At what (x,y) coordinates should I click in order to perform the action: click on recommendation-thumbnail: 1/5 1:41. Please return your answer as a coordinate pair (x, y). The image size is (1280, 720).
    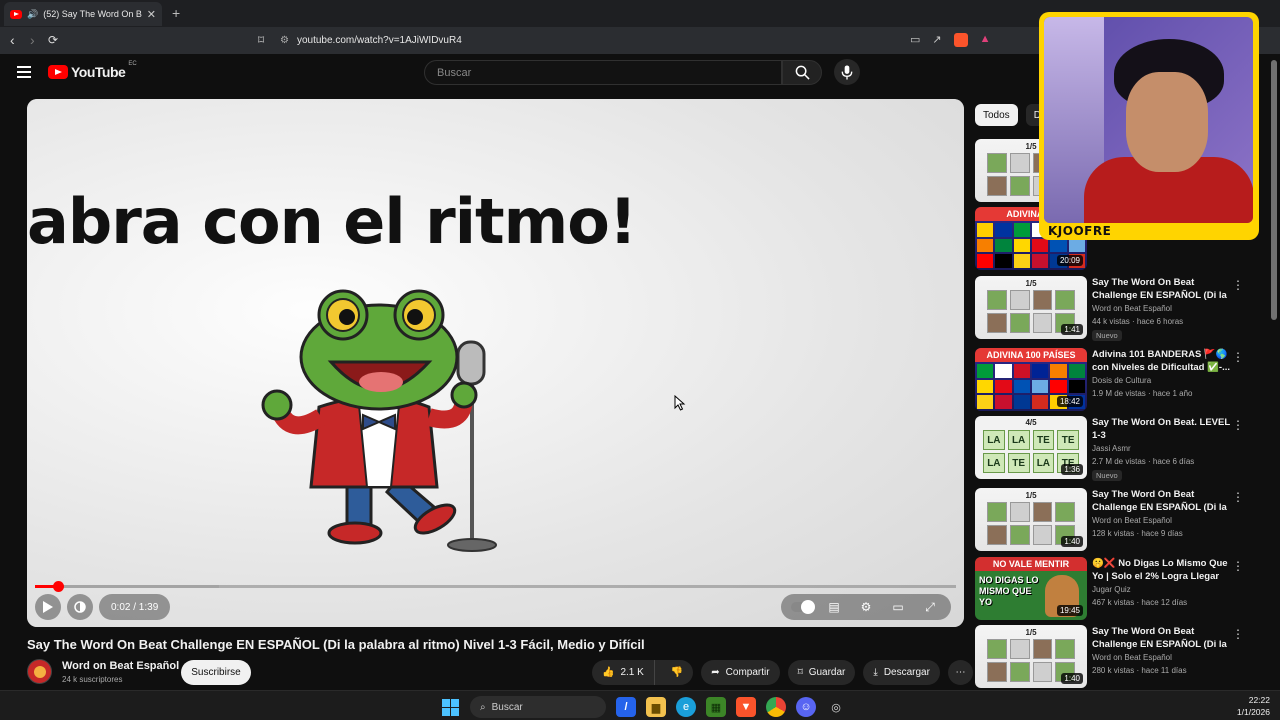
    Looking at the image, I should click on (1031, 307).